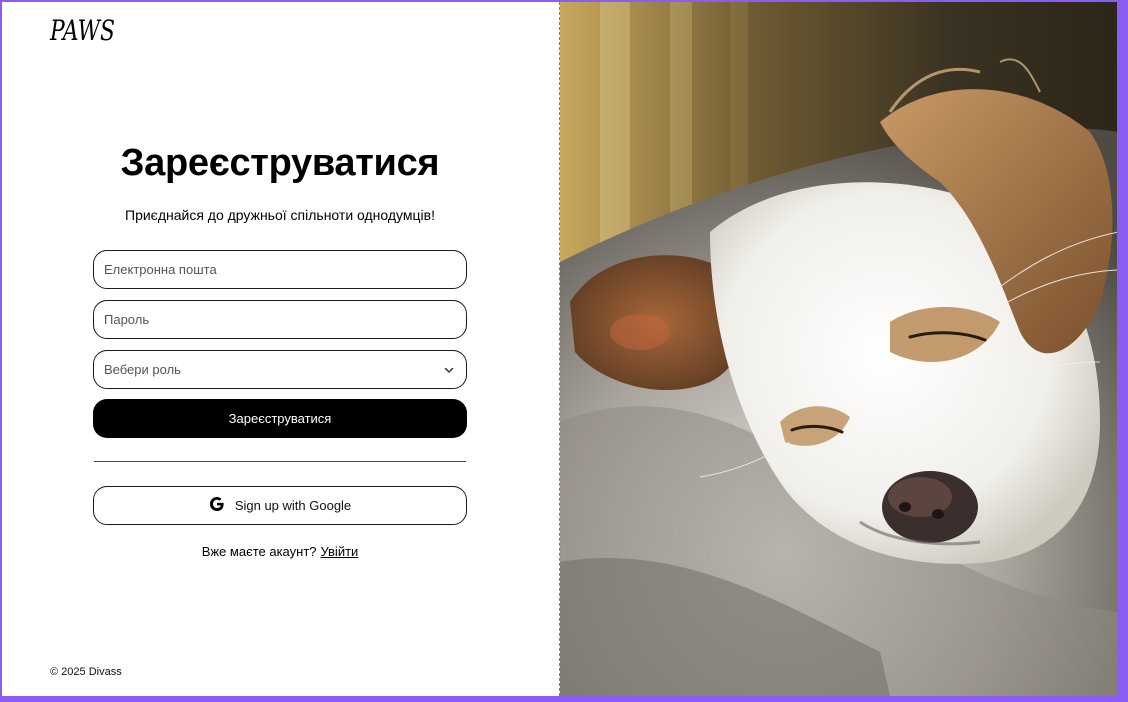 This screenshot has height=702, width=1128. I want to click on password-input, so click(280, 319).